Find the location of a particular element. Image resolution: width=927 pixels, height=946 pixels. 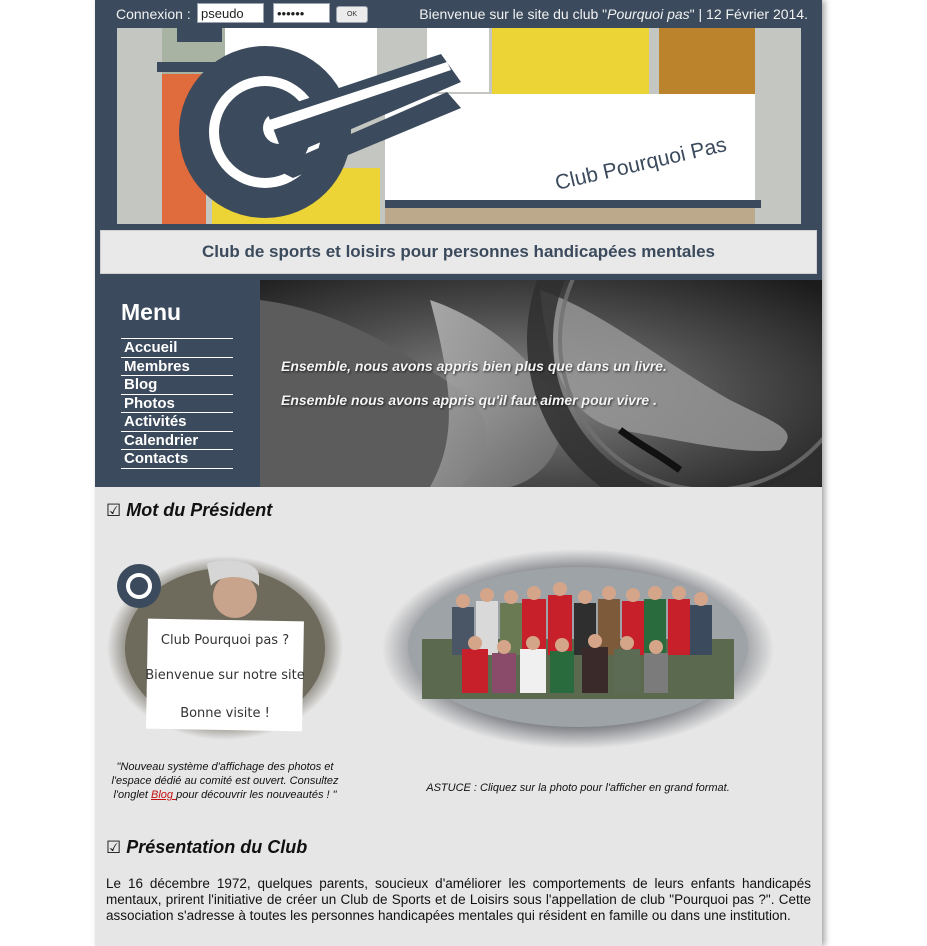

holding-hands-photo is located at coordinates (541, 383).